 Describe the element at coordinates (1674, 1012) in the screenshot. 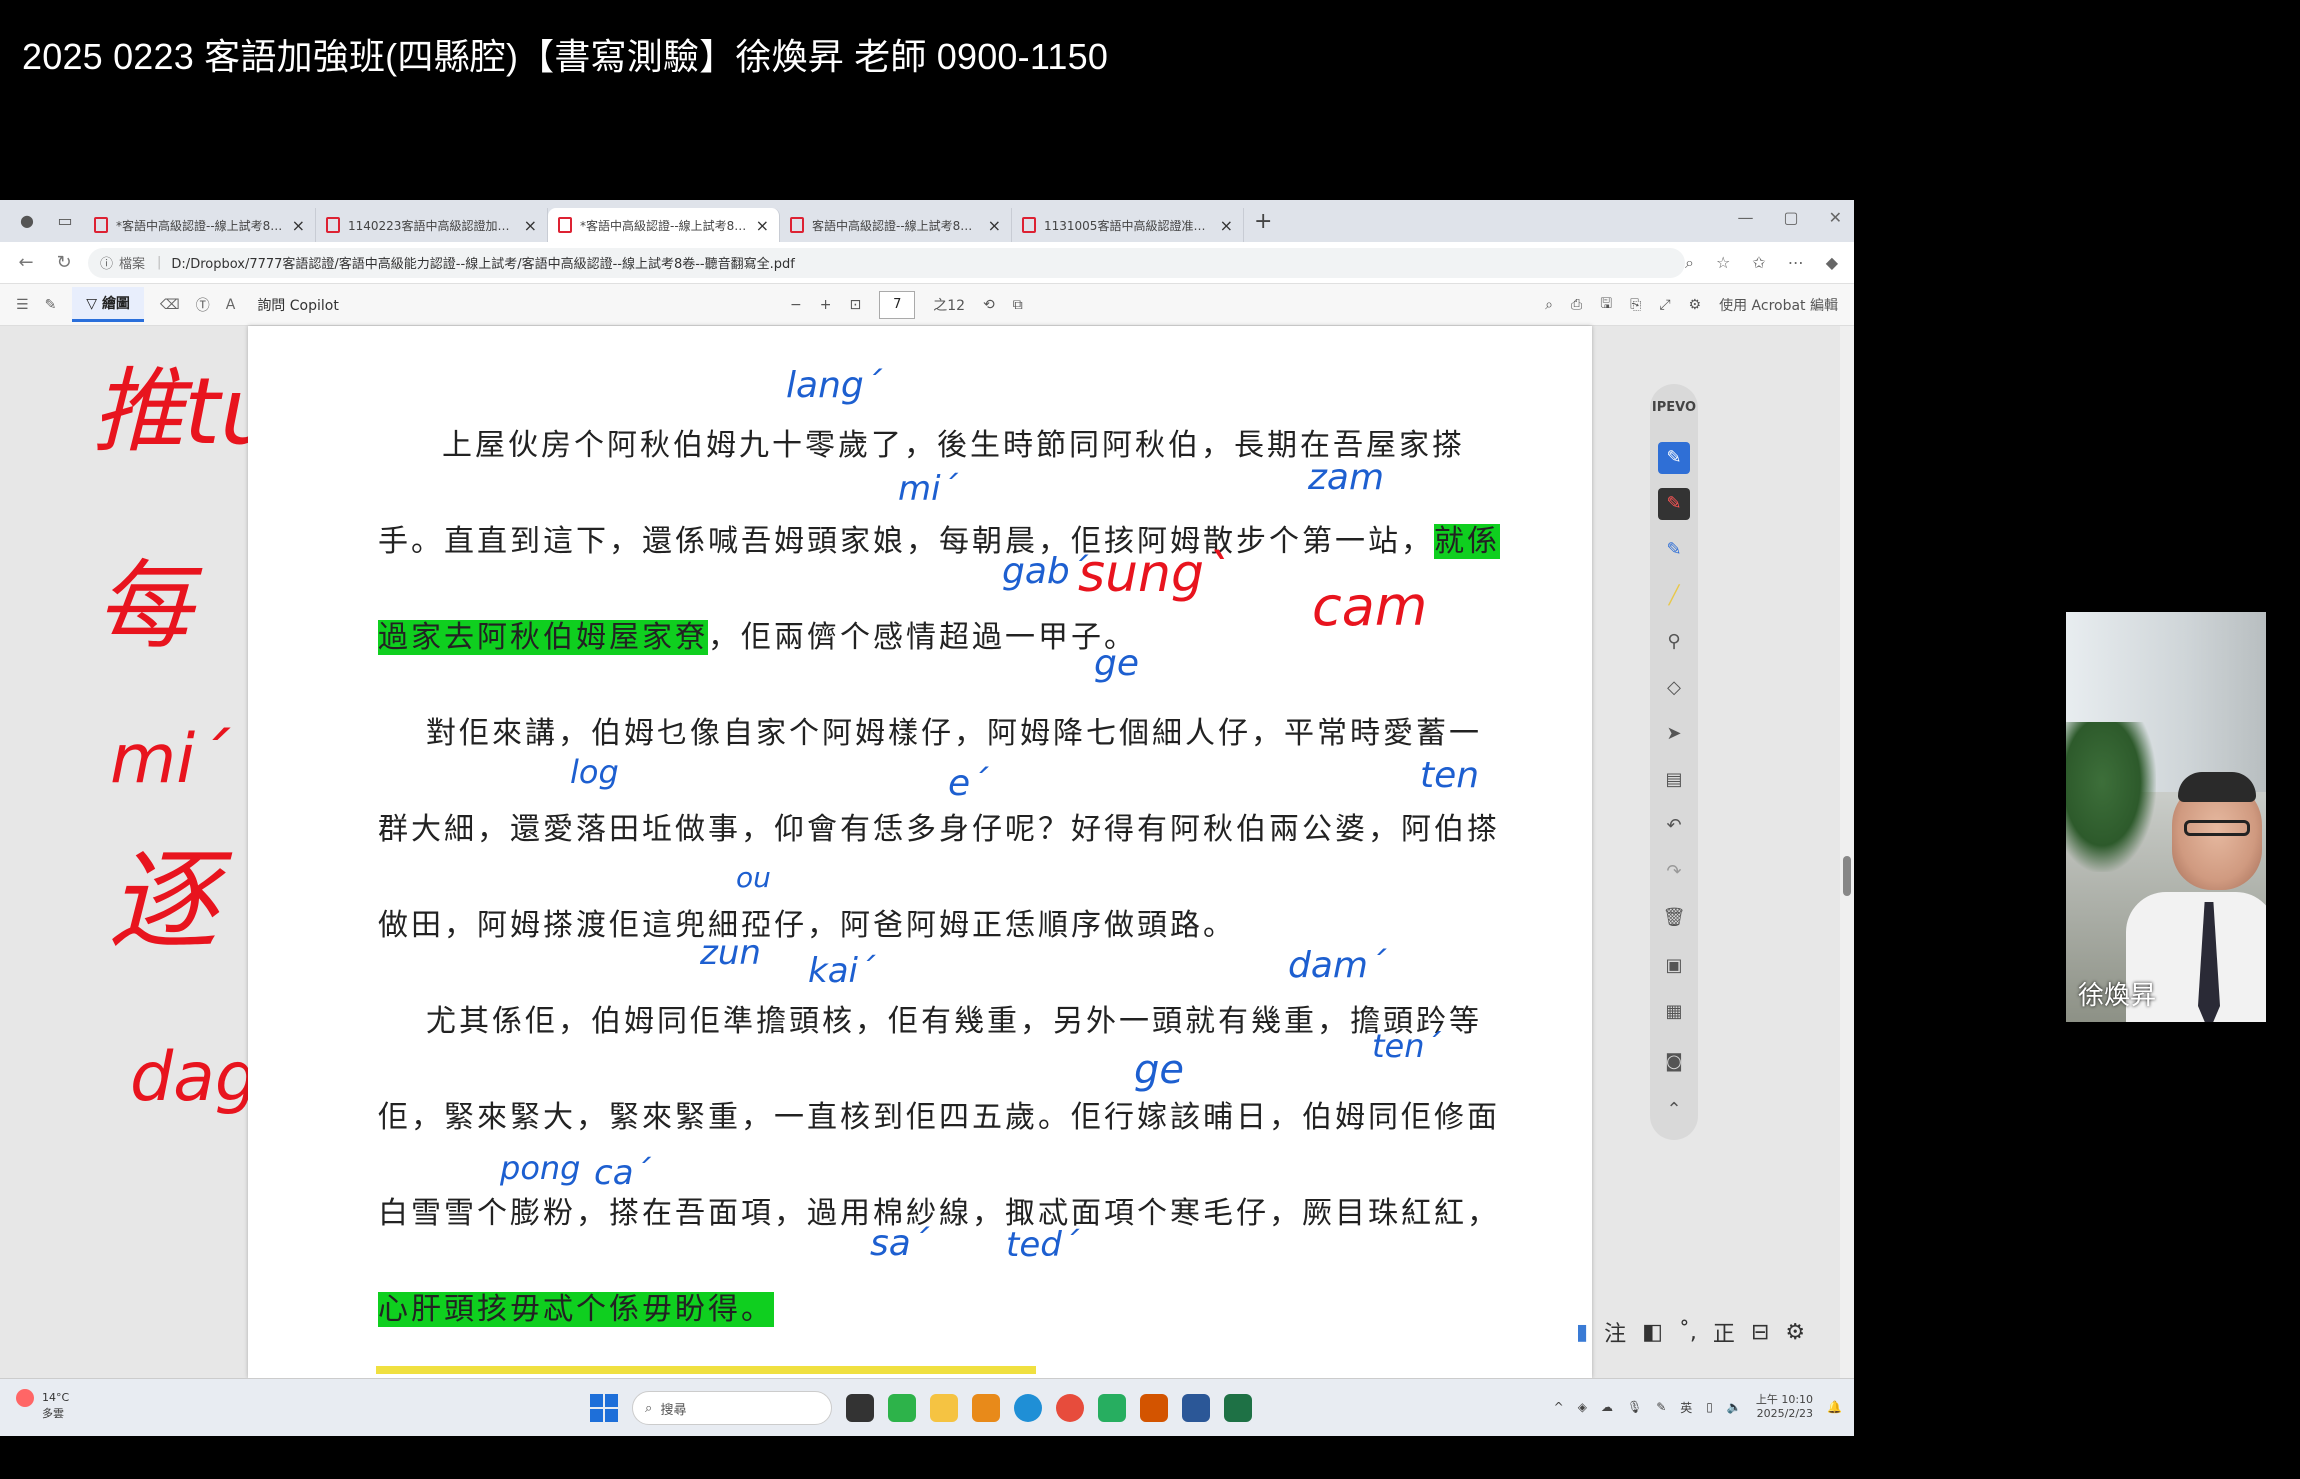

I see `gallery-icon: ▦` at that location.